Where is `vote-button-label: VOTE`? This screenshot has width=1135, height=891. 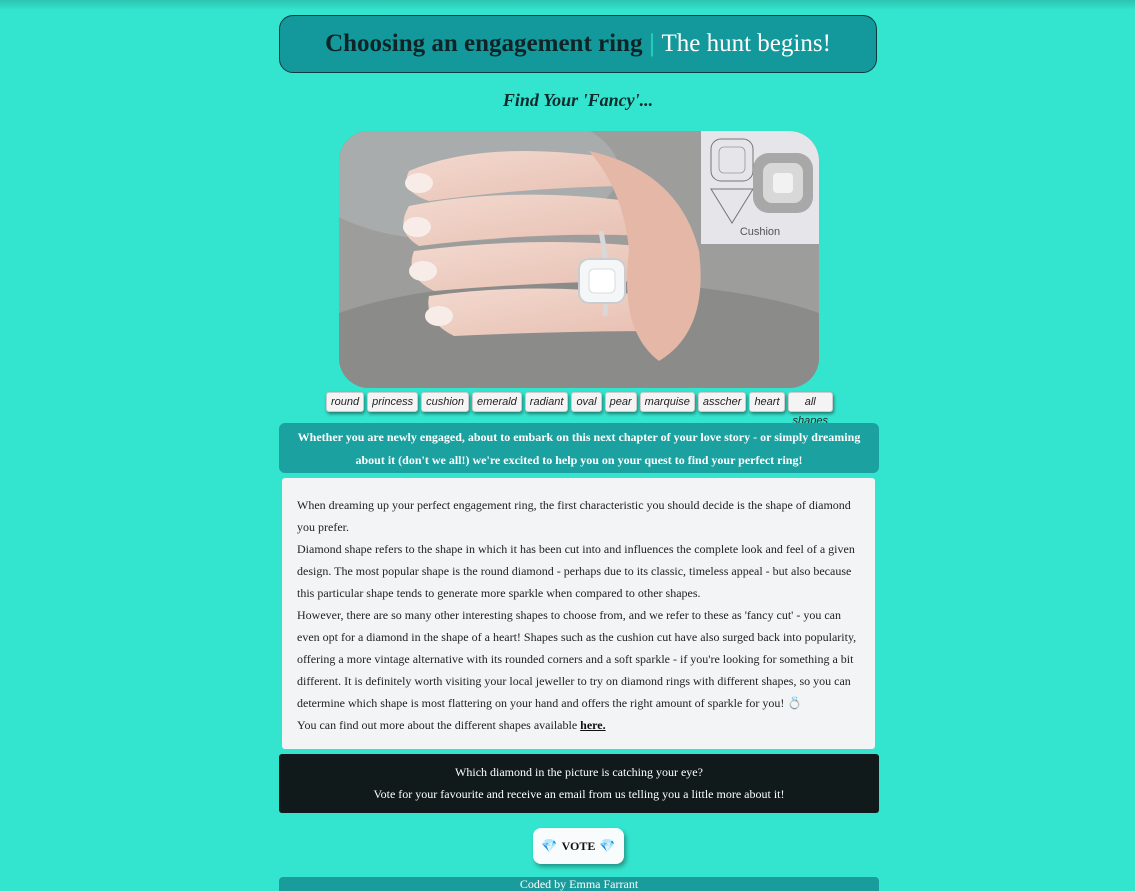 vote-button-label: VOTE is located at coordinates (578, 845).